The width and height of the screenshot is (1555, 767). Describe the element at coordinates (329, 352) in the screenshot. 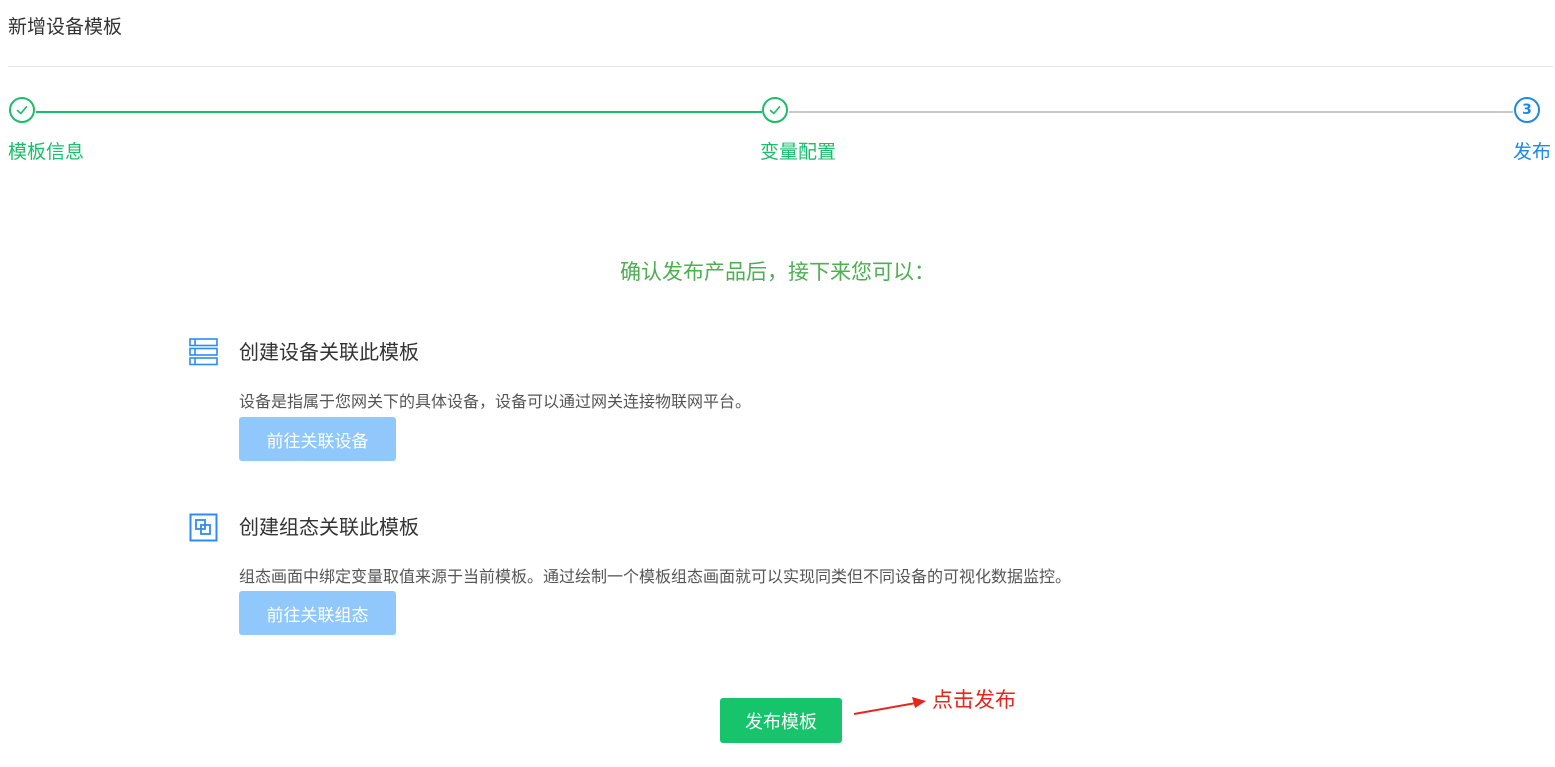

I see `section-title: 创建设备关联此模板` at that location.